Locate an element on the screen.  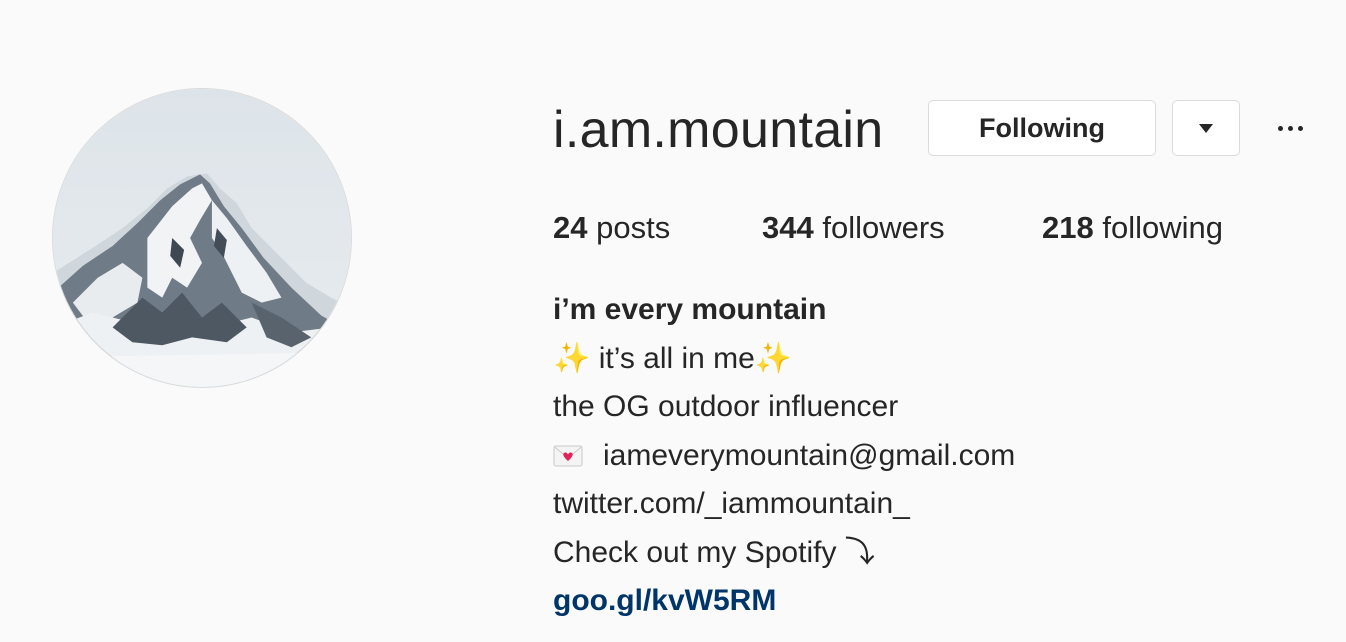
bio-website-link: goo.gl/kvW5RM is located at coordinates (784, 601).